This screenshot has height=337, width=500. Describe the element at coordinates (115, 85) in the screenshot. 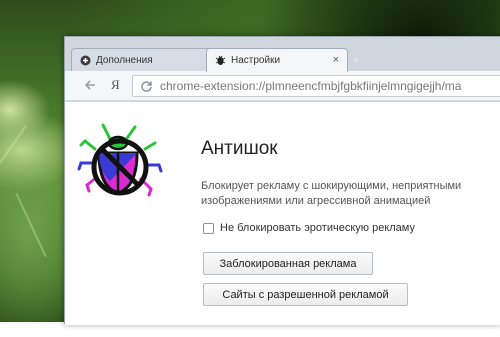

I see `yandex-button: Я` at that location.